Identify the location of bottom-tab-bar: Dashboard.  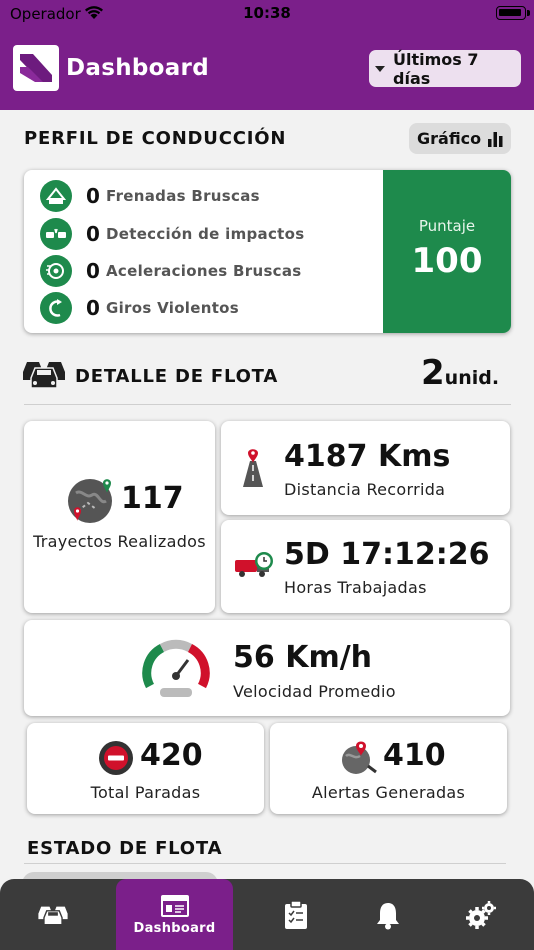
(267, 914).